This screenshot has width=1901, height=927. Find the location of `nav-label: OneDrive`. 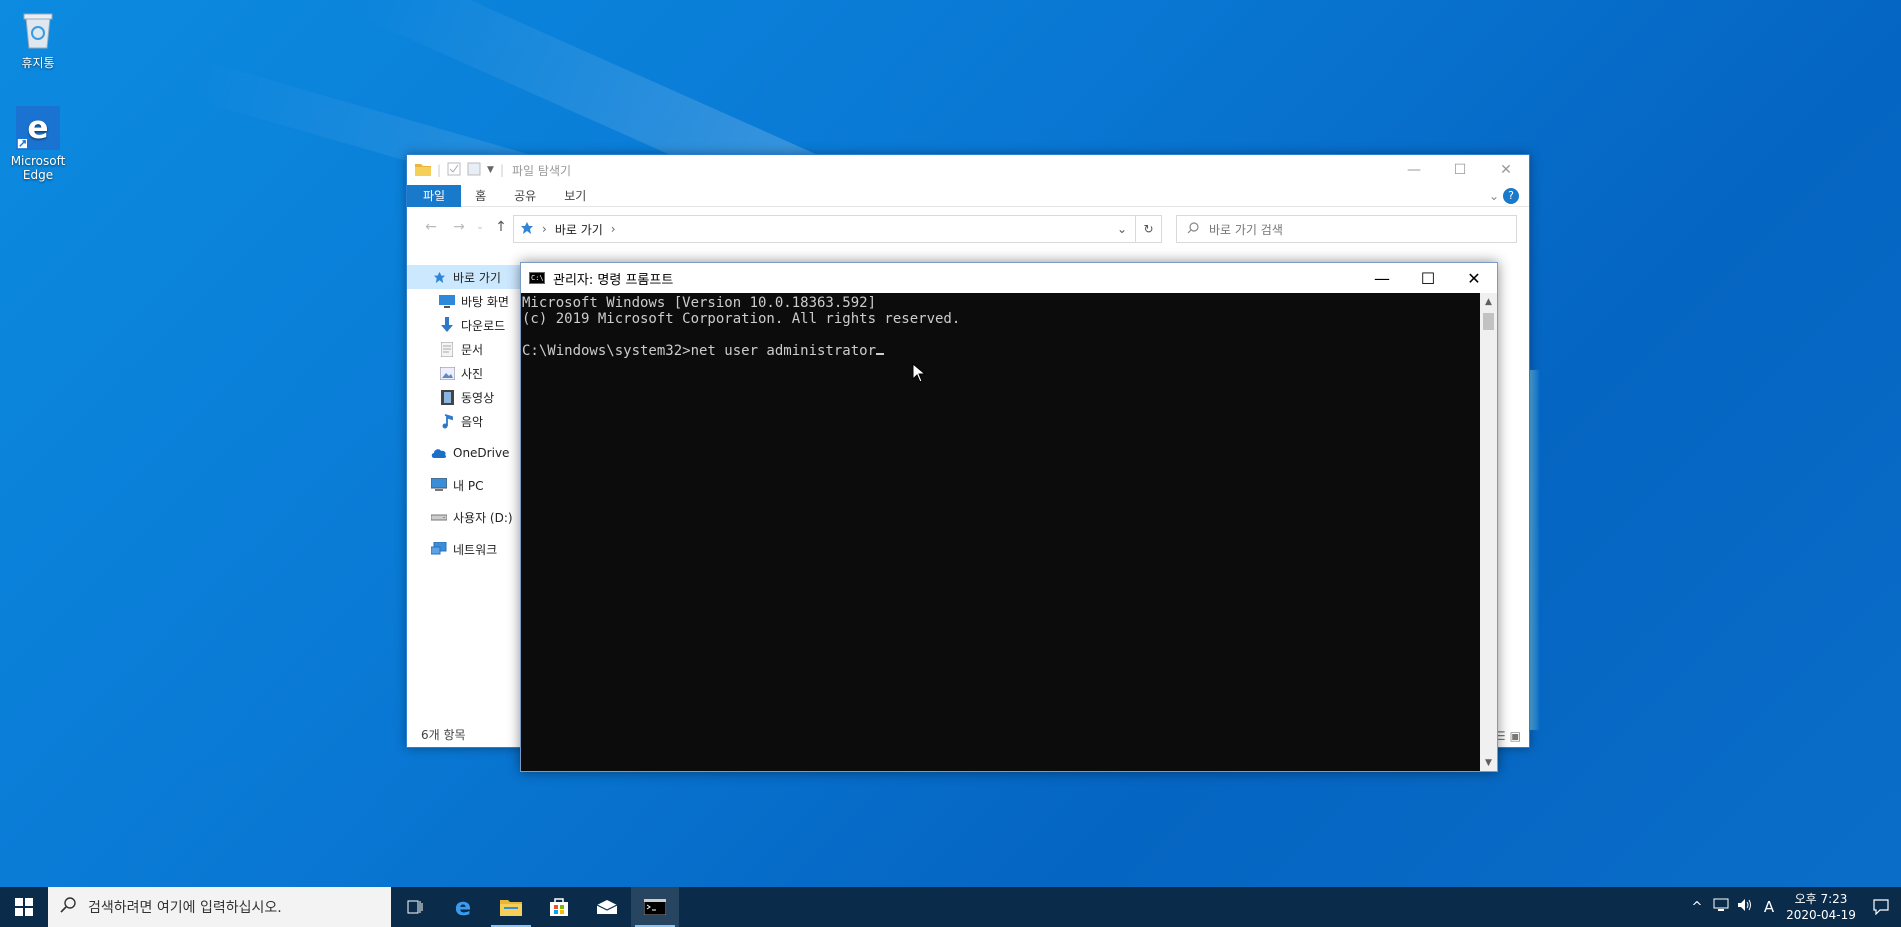

nav-label: OneDrive is located at coordinates (481, 453).